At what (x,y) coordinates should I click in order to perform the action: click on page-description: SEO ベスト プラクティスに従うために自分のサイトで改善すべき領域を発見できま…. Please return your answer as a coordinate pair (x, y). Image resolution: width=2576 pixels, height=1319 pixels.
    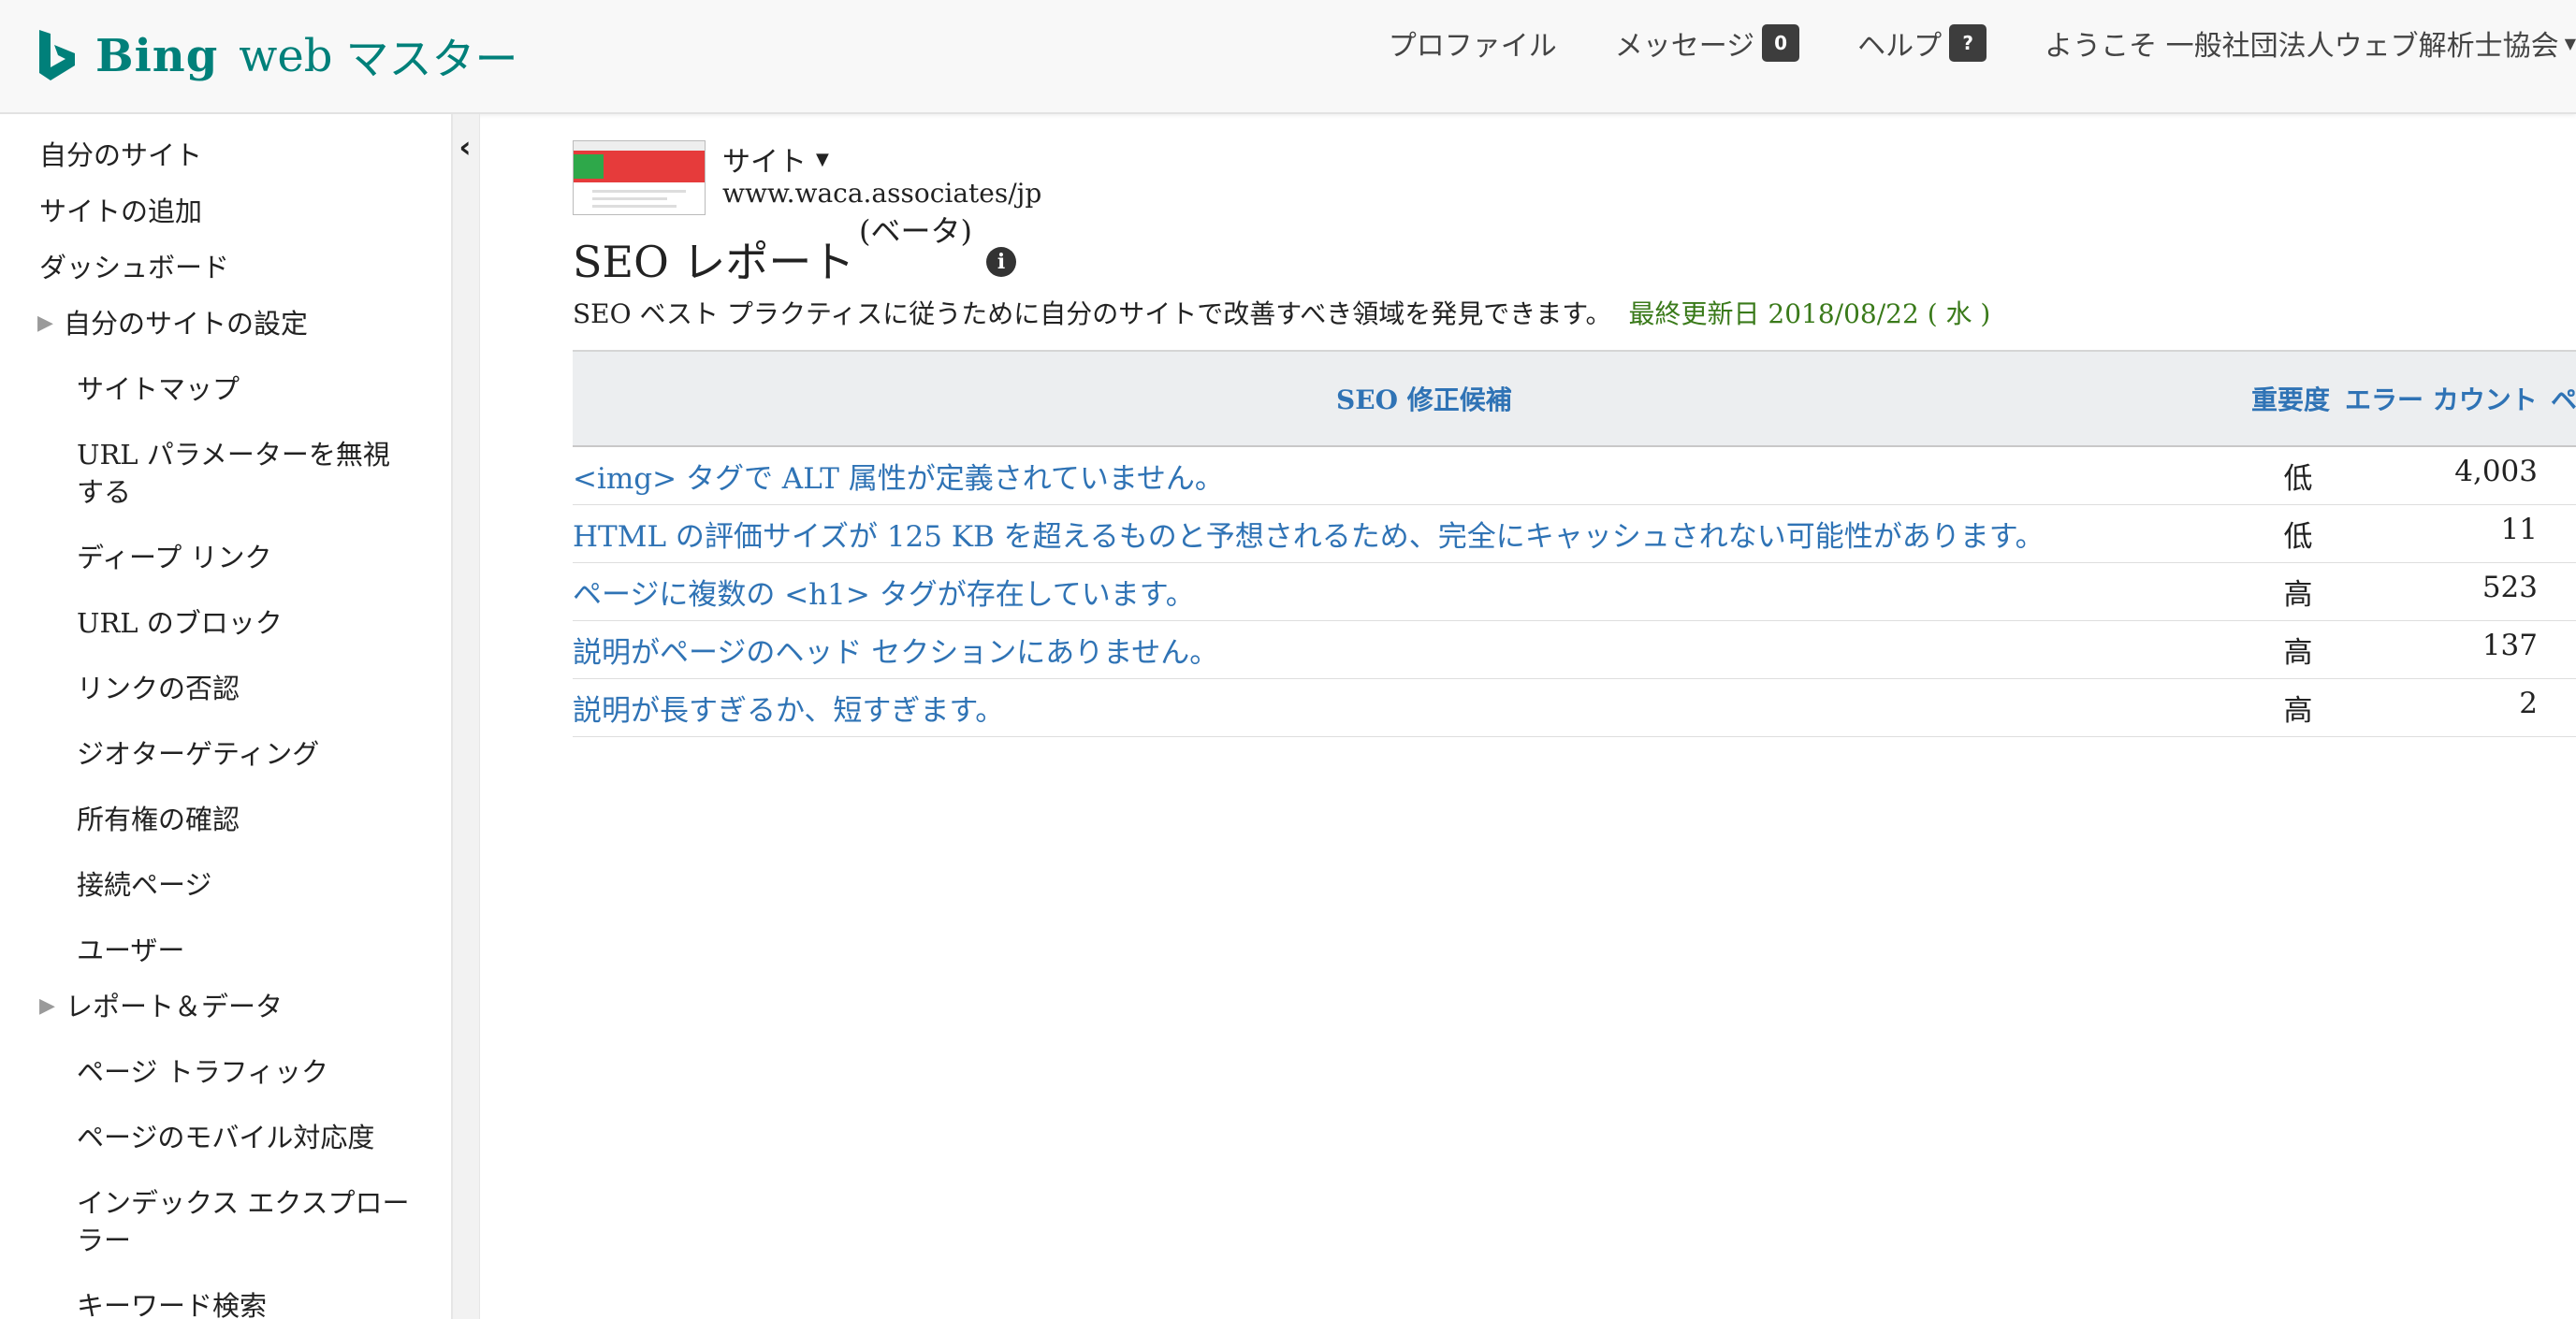
    Looking at the image, I should click on (1281, 312).